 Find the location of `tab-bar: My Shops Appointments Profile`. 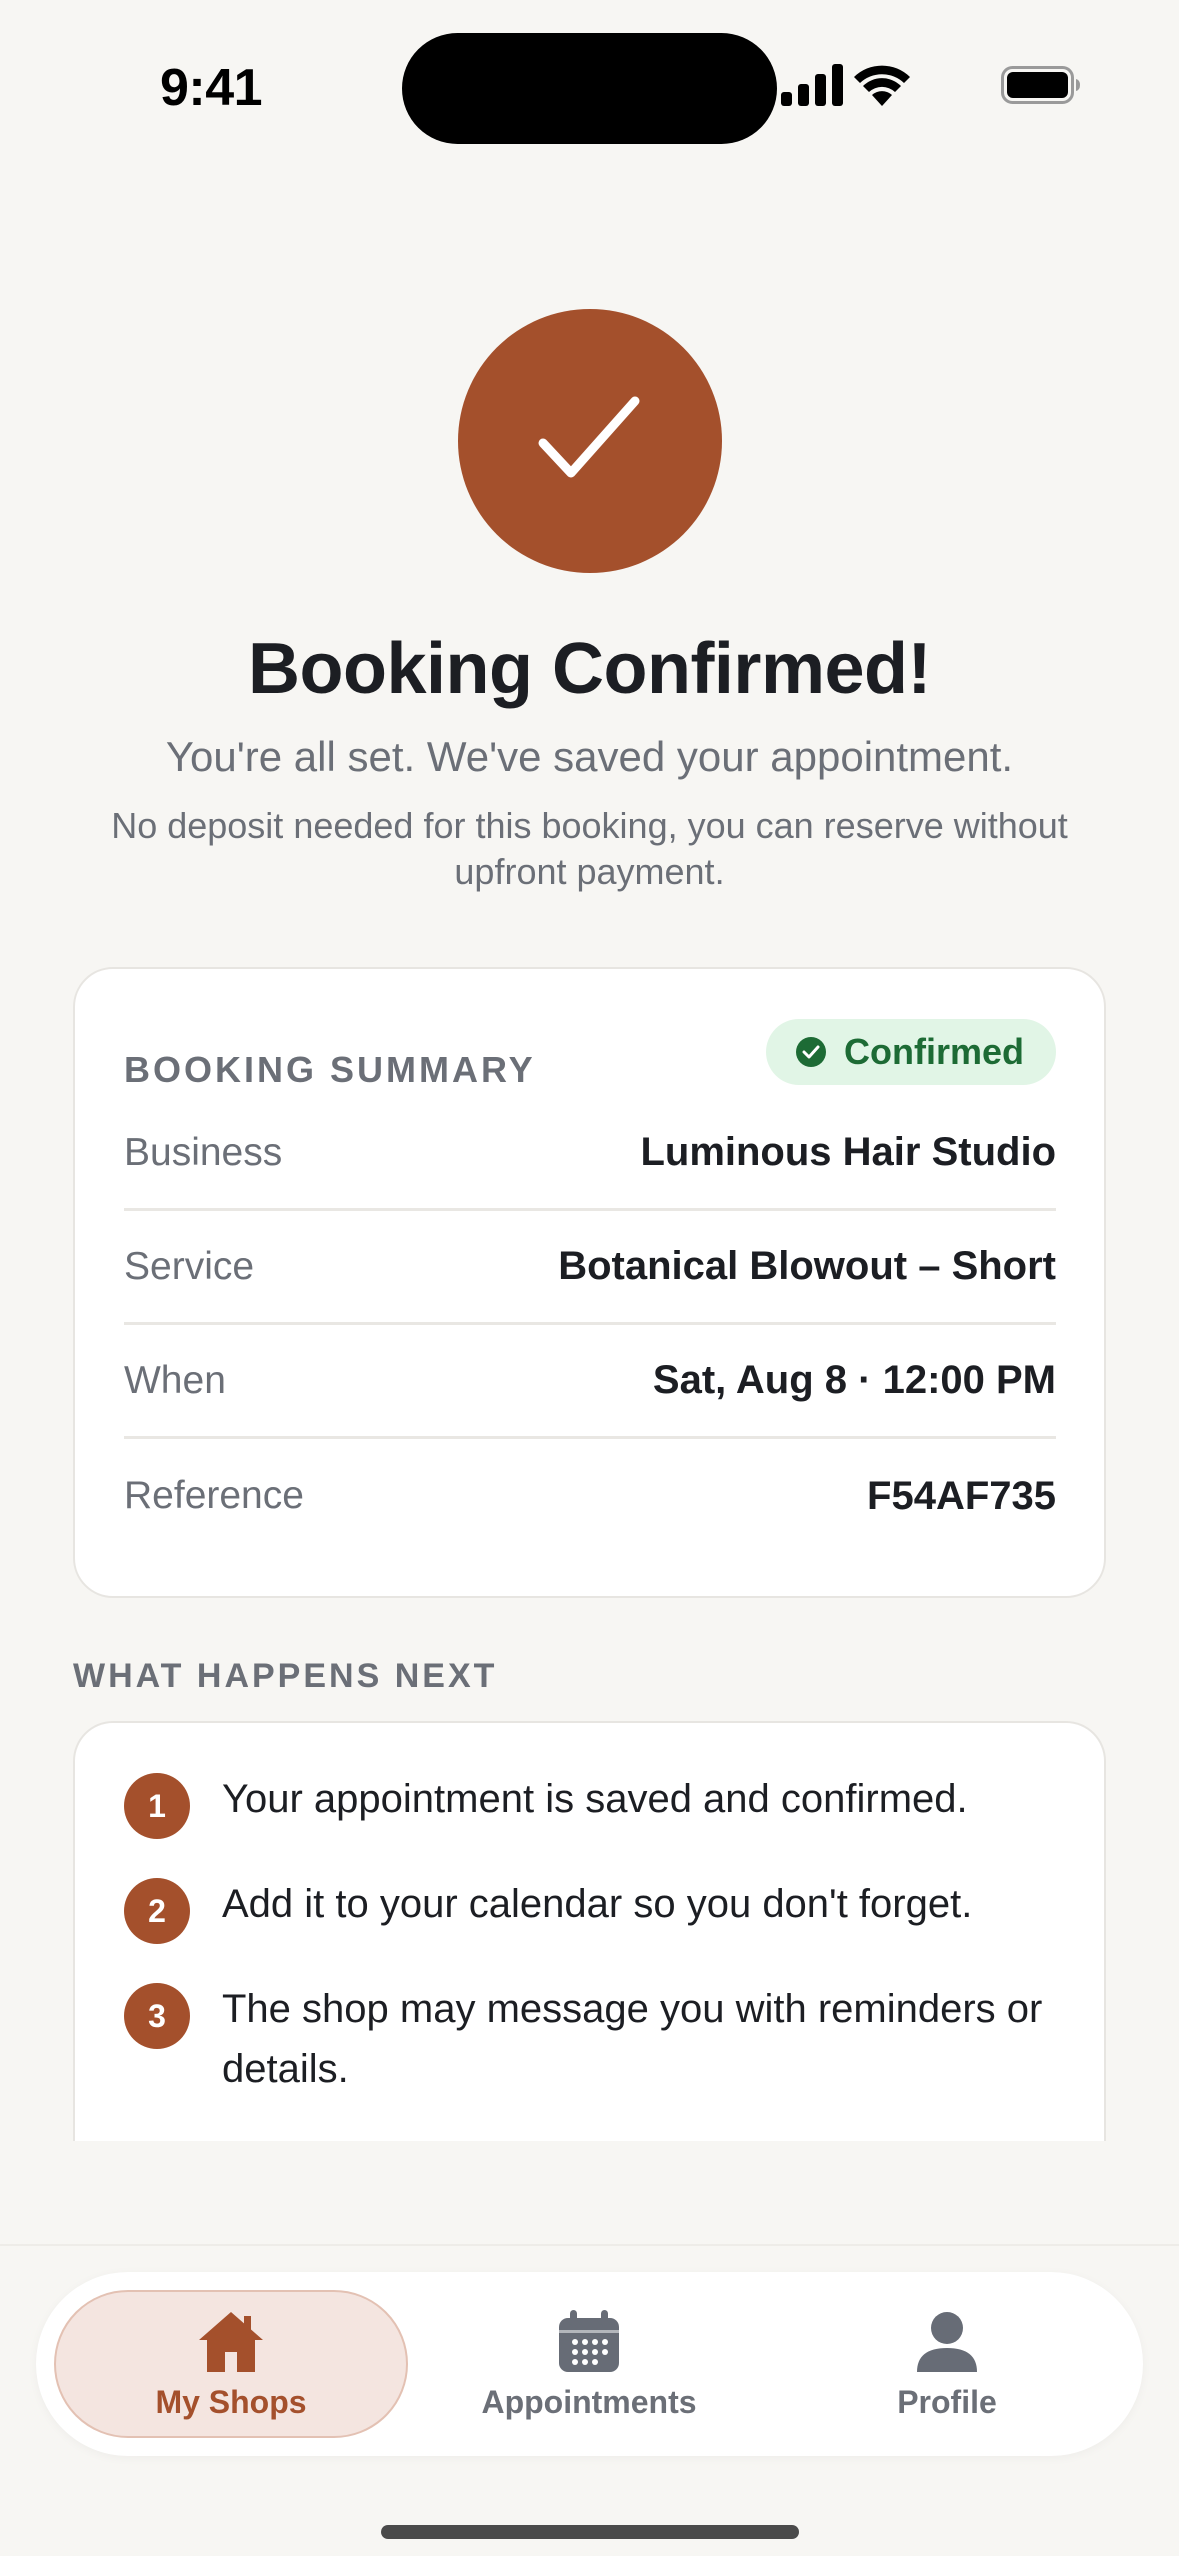

tab-bar: My Shops Appointments Profile is located at coordinates (589, 2364).